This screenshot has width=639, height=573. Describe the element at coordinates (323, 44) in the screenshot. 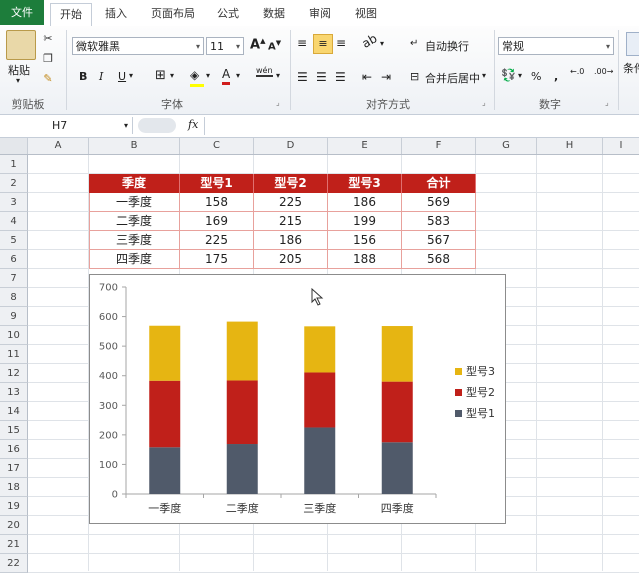

I see `align-middle-icon: ≡` at that location.